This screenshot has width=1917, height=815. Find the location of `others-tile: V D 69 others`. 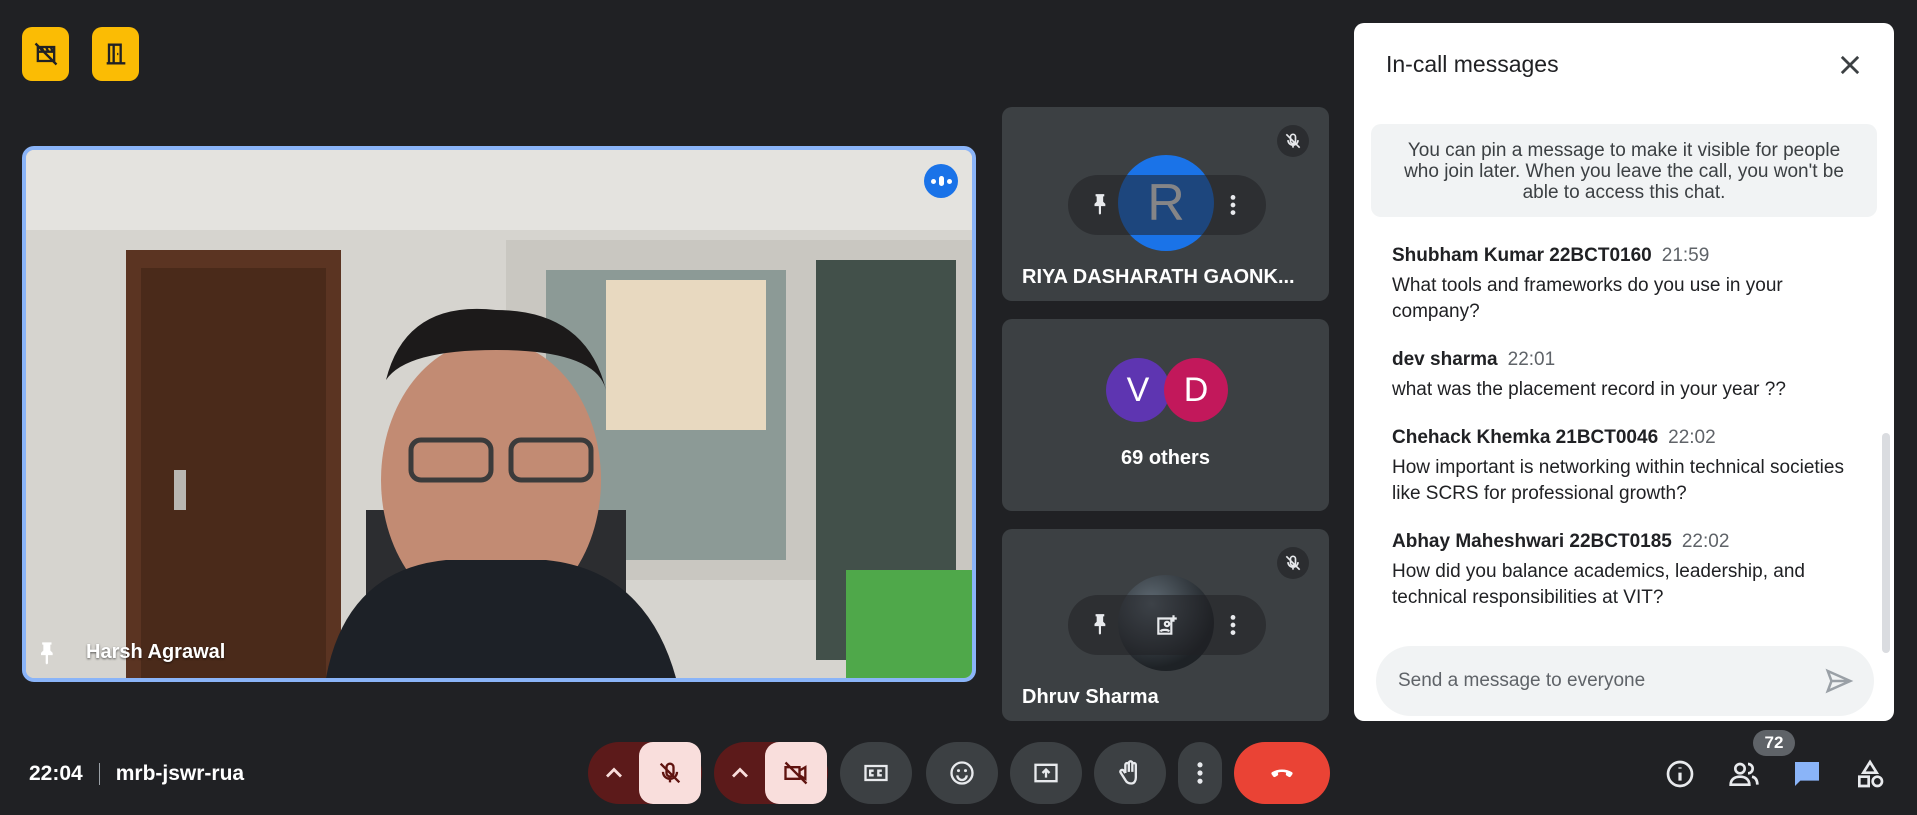

others-tile: V D 69 others is located at coordinates (1165, 415).